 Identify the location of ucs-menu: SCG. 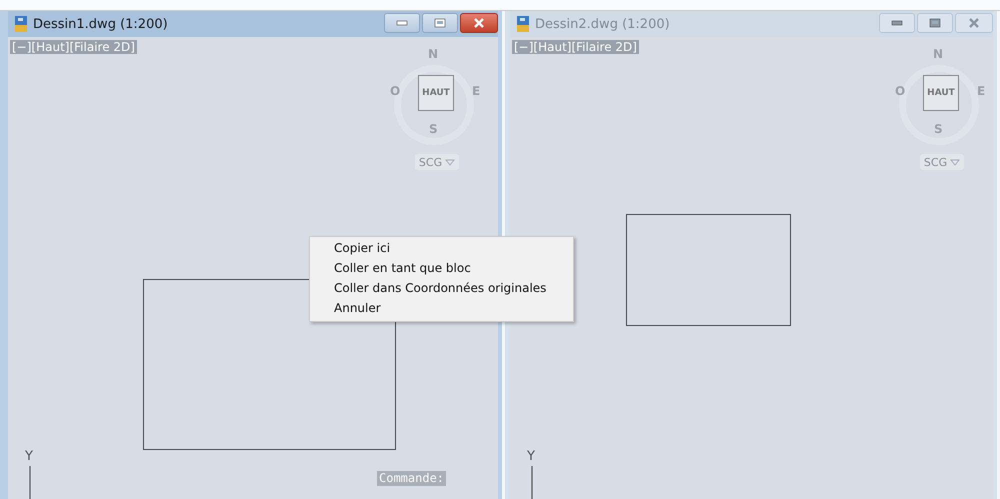
(437, 162).